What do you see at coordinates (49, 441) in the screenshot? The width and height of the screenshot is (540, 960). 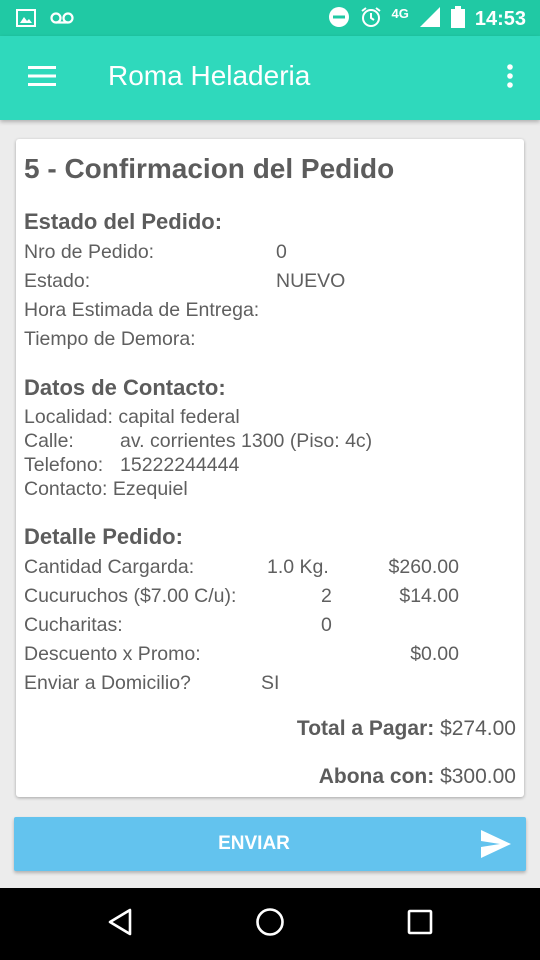 I see `calle-label: Calle:` at bounding box center [49, 441].